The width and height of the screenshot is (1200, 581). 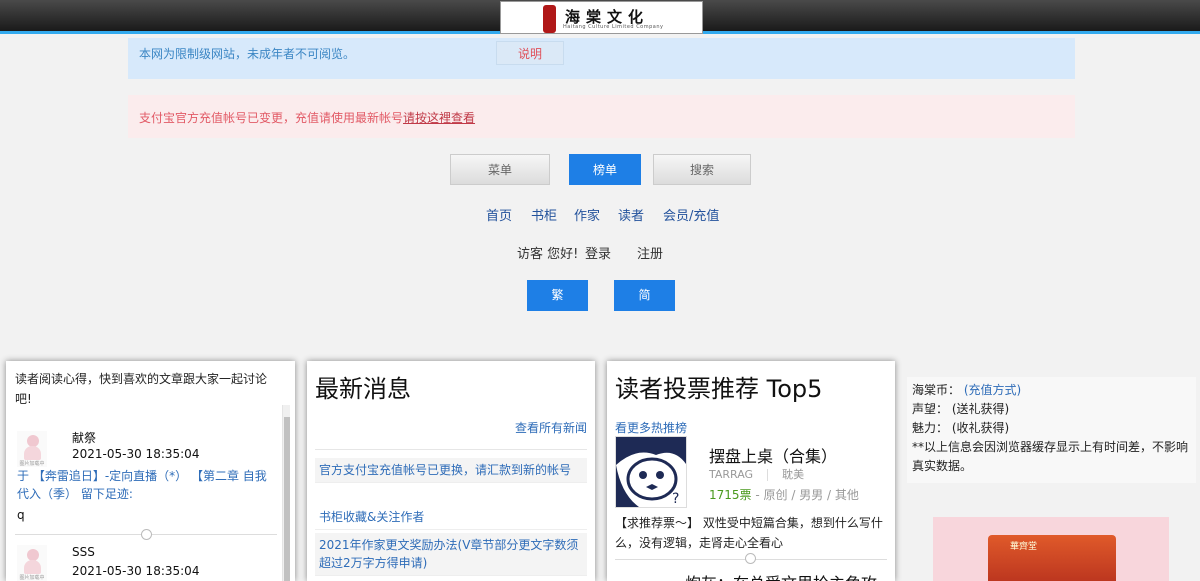 What do you see at coordinates (702, 169) in the screenshot?
I see `tab-search: 搜索` at bounding box center [702, 169].